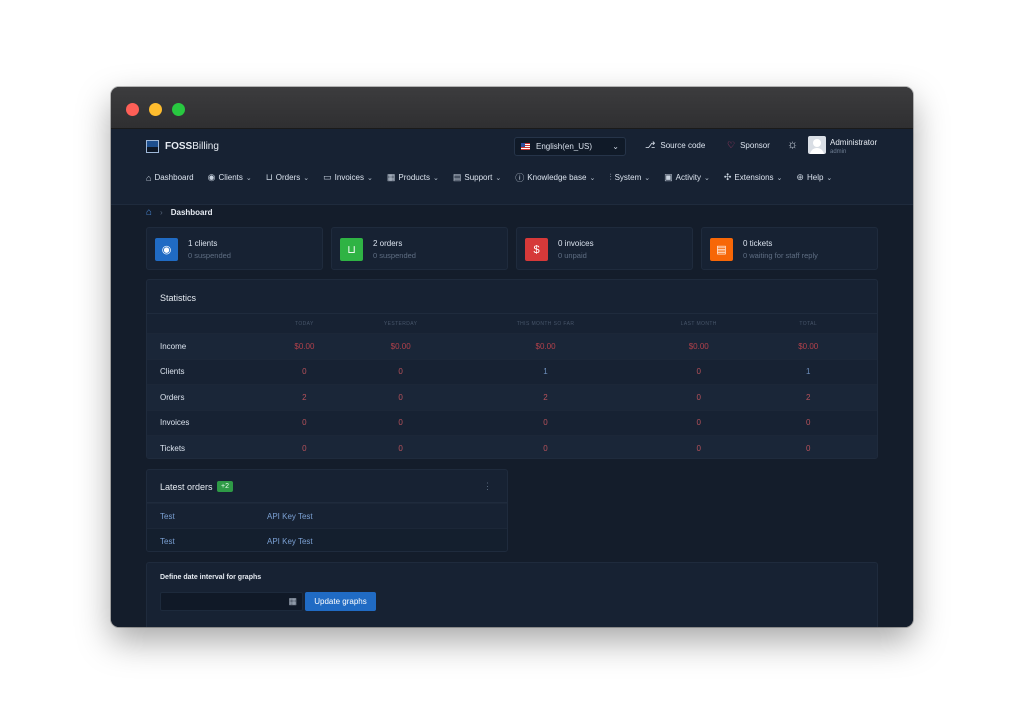 The height and width of the screenshot is (715, 1024). What do you see at coordinates (525, 146) in the screenshot?
I see `us-flag-icon` at bounding box center [525, 146].